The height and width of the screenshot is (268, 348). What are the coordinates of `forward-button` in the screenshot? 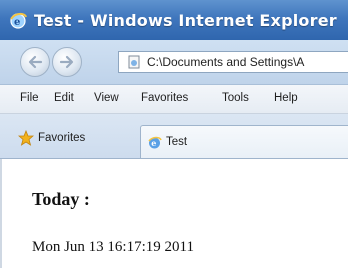 It's located at (67, 62).